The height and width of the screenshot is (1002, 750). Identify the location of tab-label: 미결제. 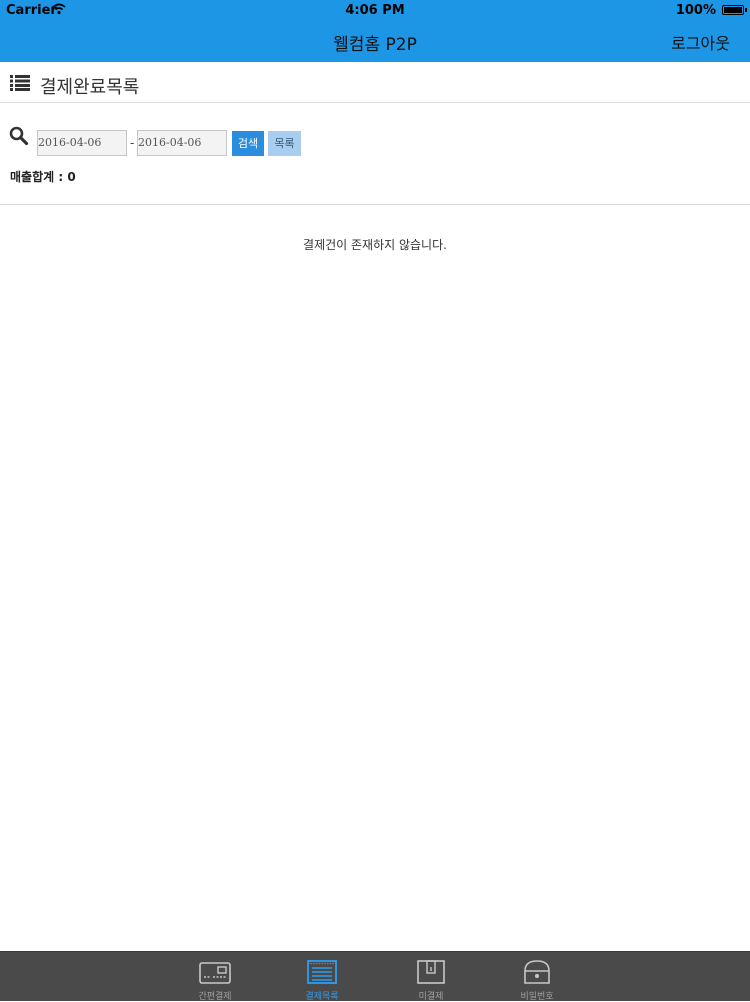
(431, 997).